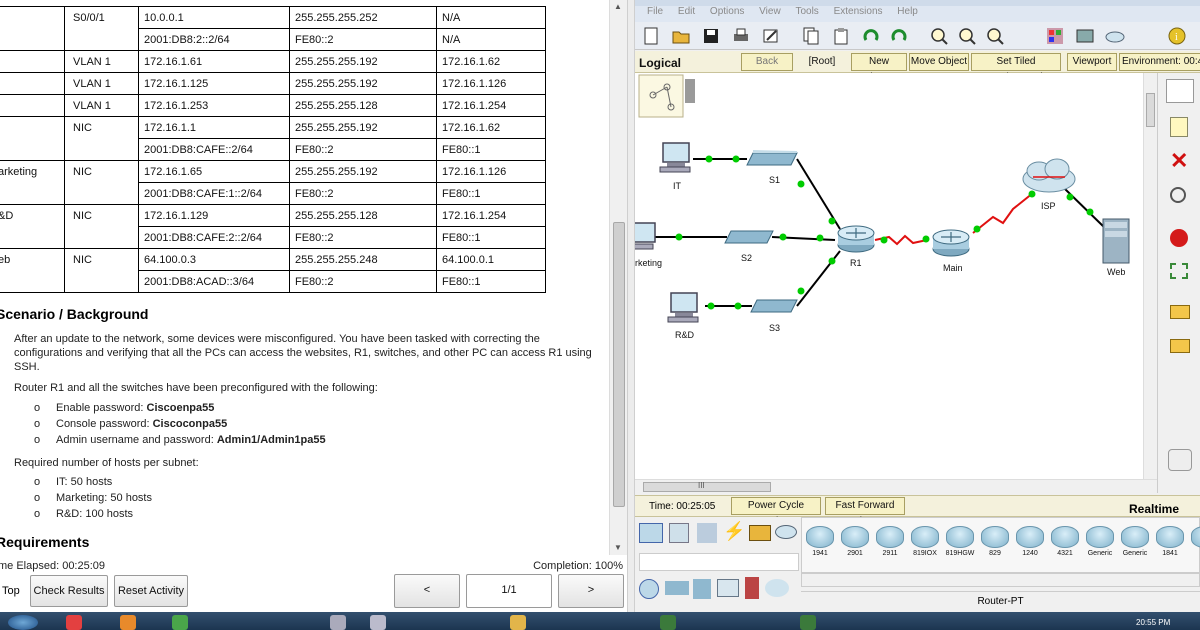  Describe the element at coordinates (1180, 346) in the screenshot. I see `complex-pdu-icon` at that location.